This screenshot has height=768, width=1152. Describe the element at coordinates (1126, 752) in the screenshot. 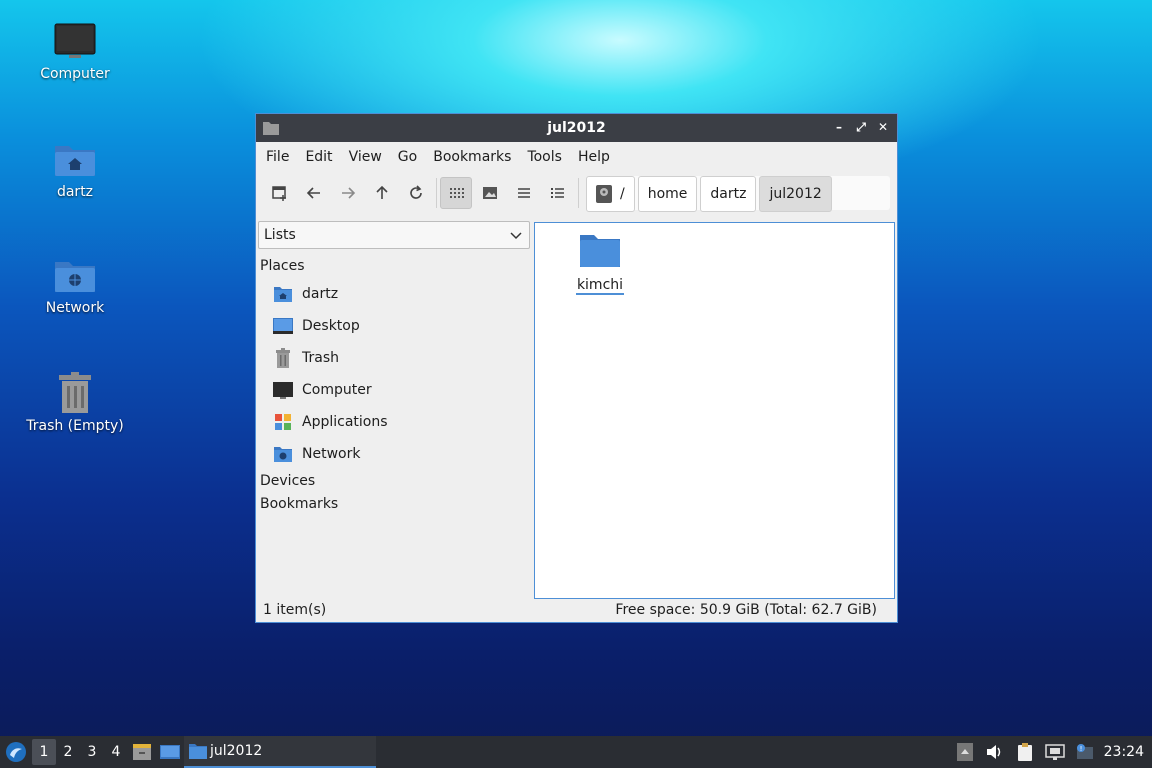

I see `clock: 23:24` at that location.